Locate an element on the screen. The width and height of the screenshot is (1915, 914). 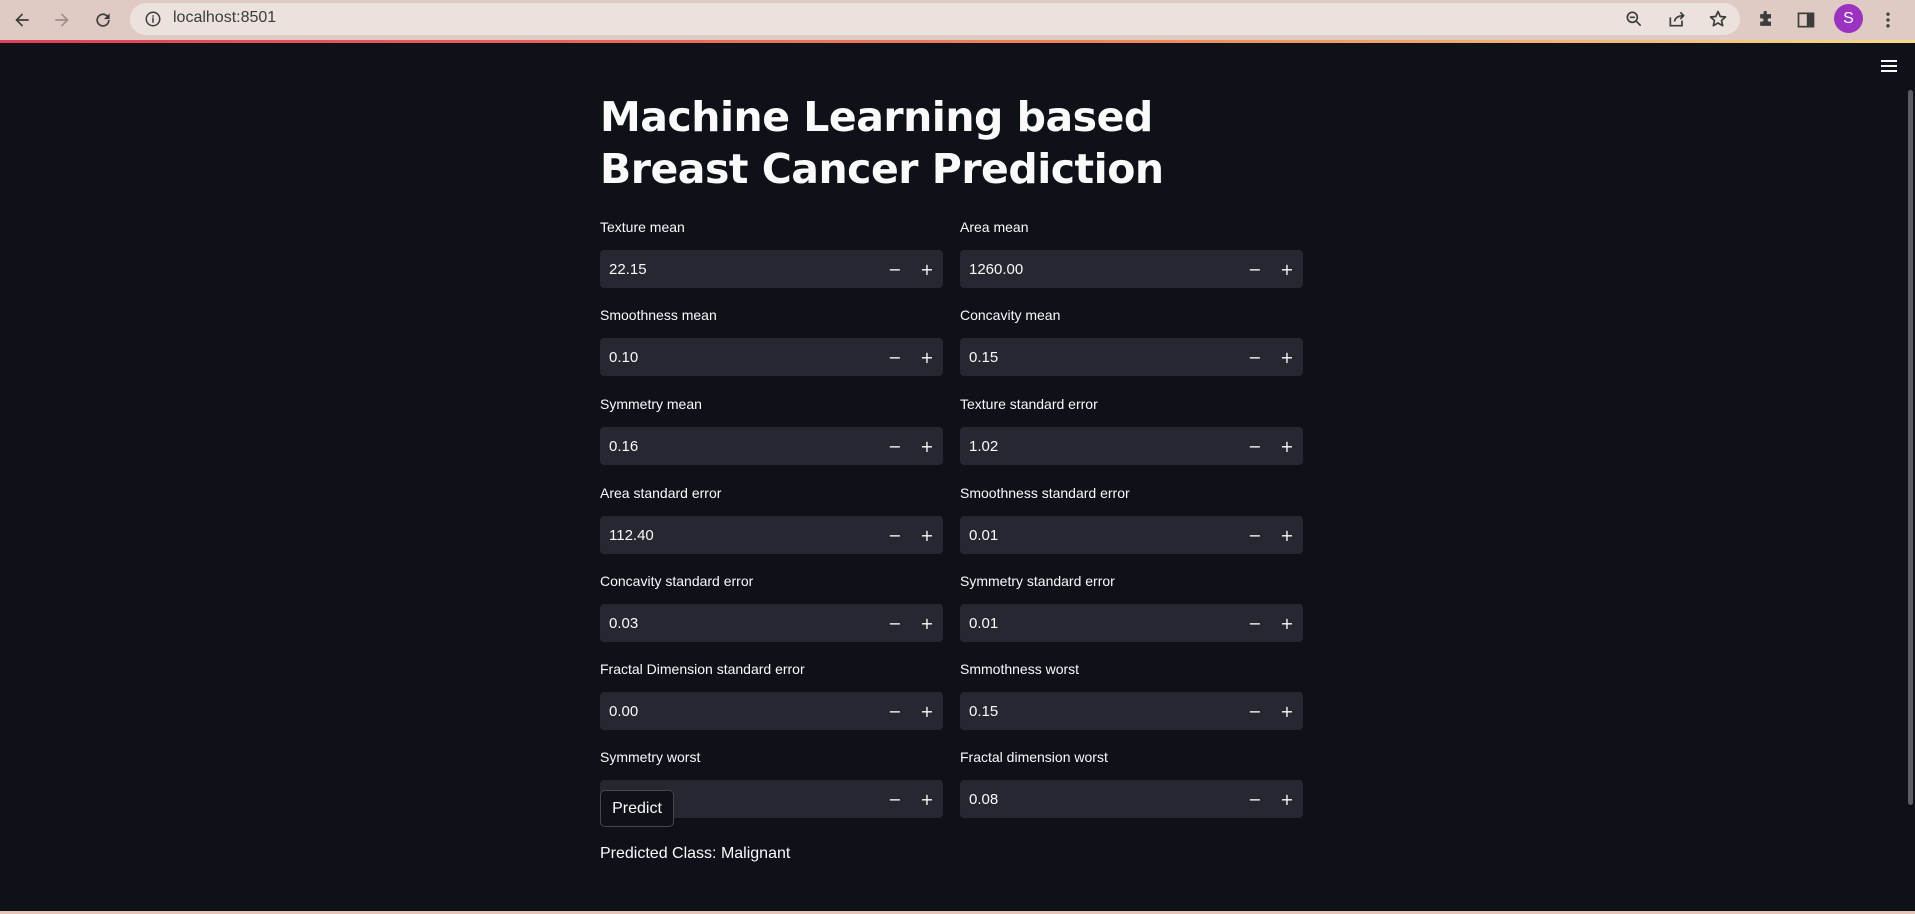
field-smoothness-worst: Smmothness worst − + is located at coordinates (1131, 694).